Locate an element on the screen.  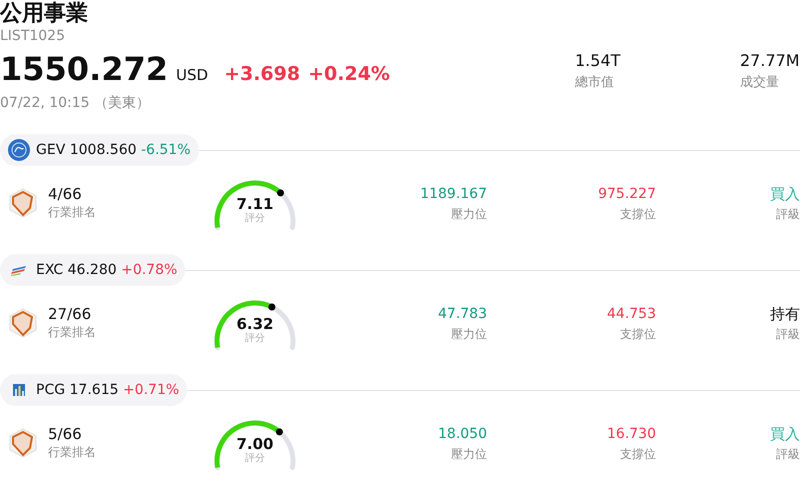
rank-value: 5/66 is located at coordinates (65, 434).